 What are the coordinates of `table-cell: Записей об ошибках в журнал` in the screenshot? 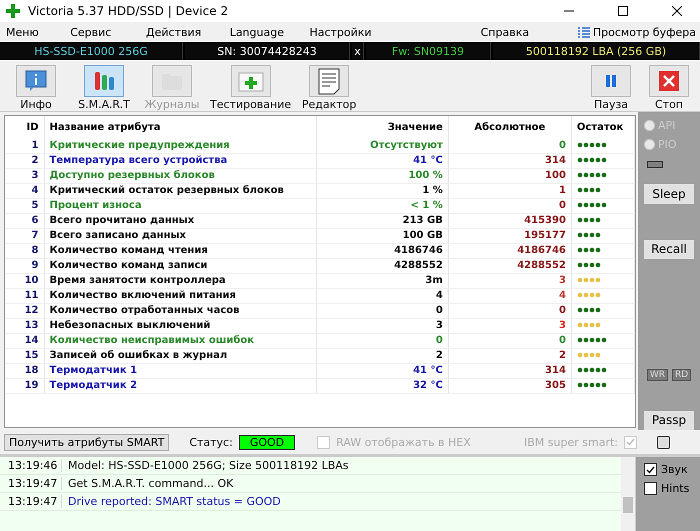 It's located at (180, 355).